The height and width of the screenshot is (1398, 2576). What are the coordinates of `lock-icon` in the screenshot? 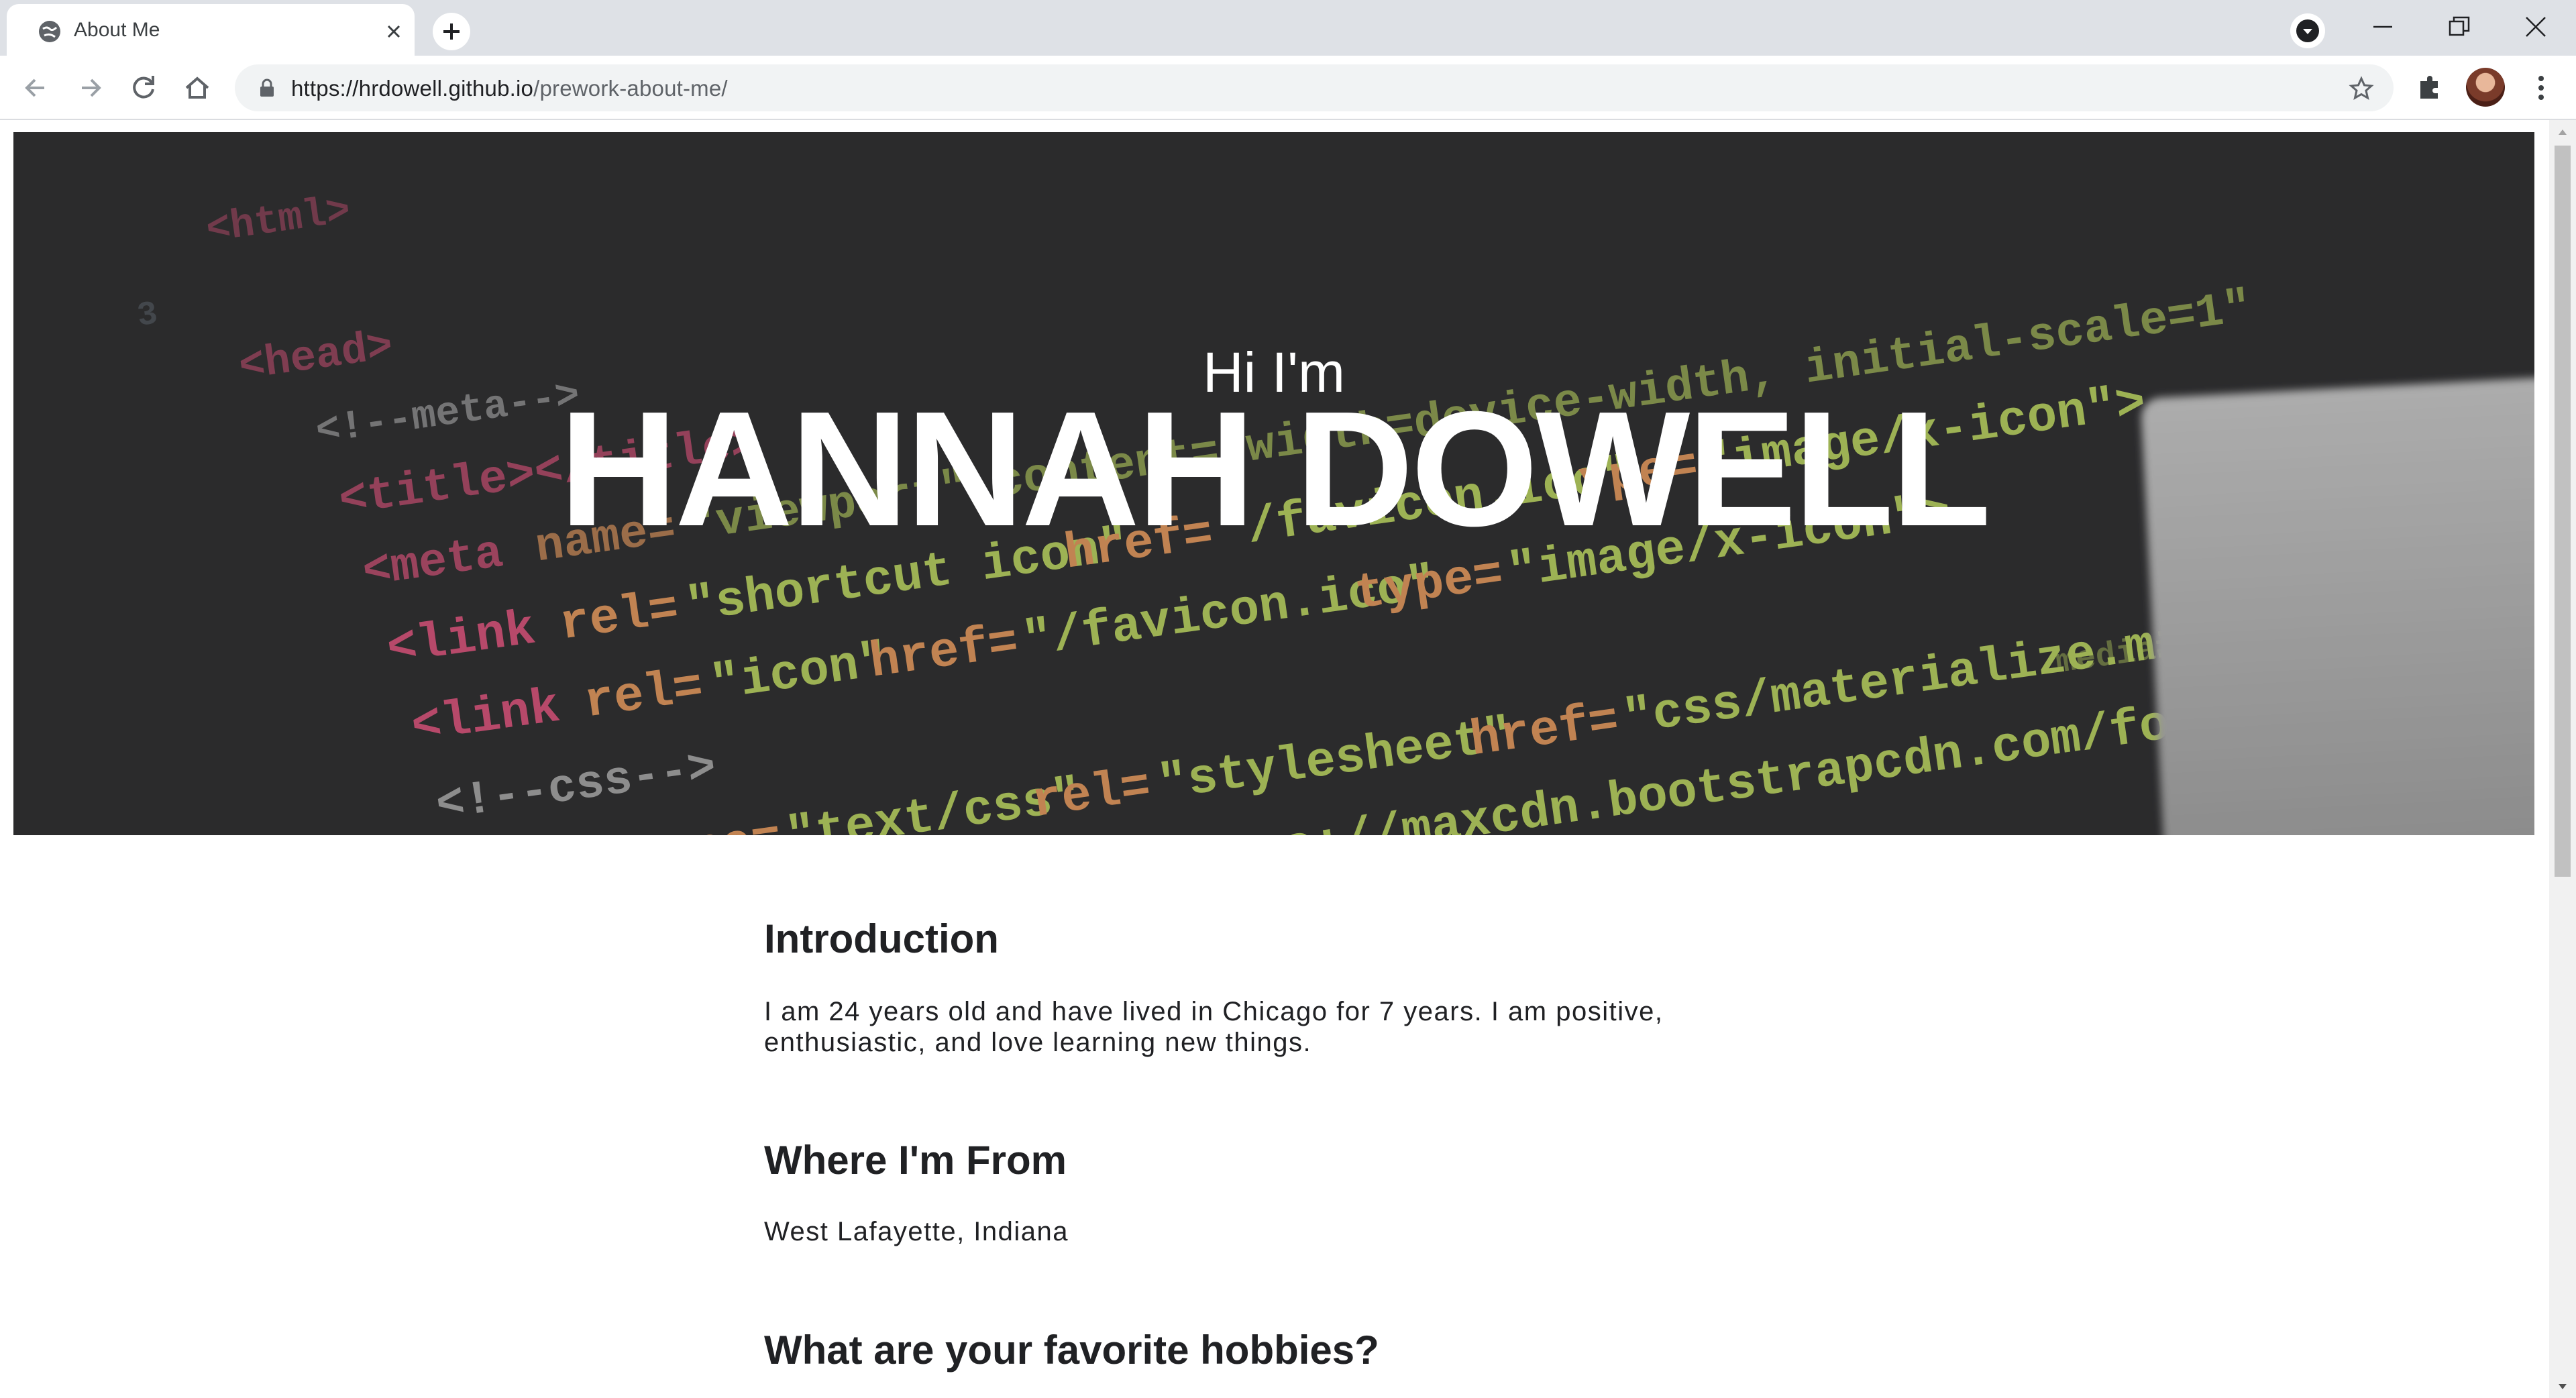 It's located at (267, 87).